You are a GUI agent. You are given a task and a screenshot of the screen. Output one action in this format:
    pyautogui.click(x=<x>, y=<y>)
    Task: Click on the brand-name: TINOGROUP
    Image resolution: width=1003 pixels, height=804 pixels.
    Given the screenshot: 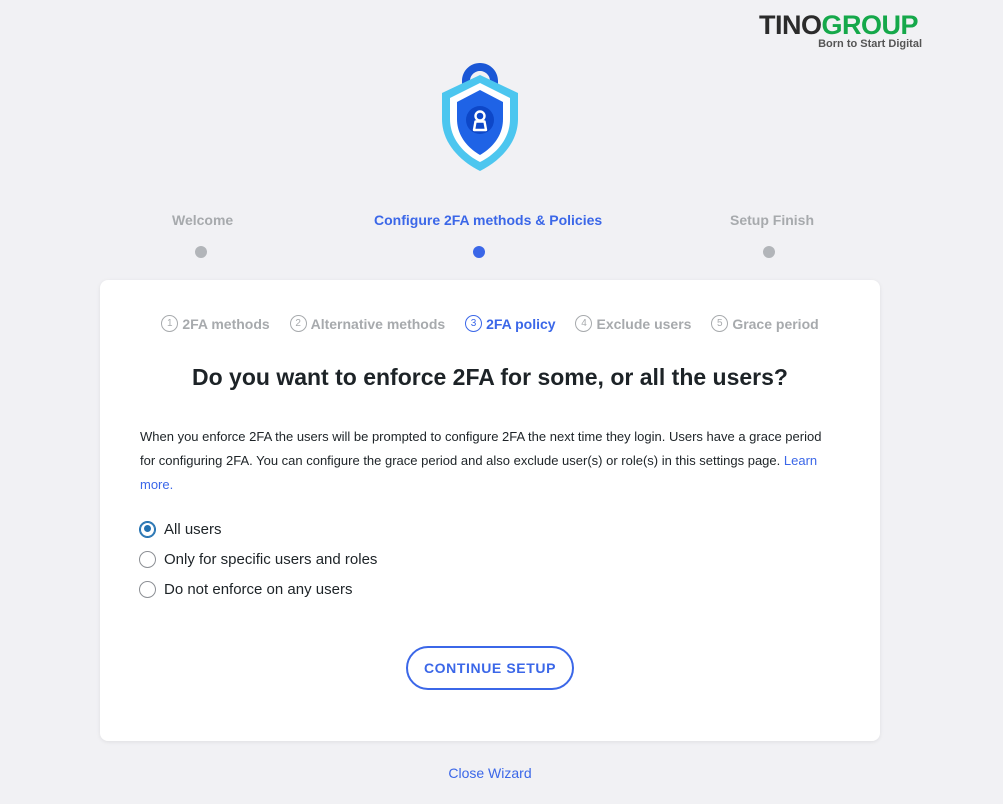 What is the action you would take?
    pyautogui.click(x=839, y=25)
    